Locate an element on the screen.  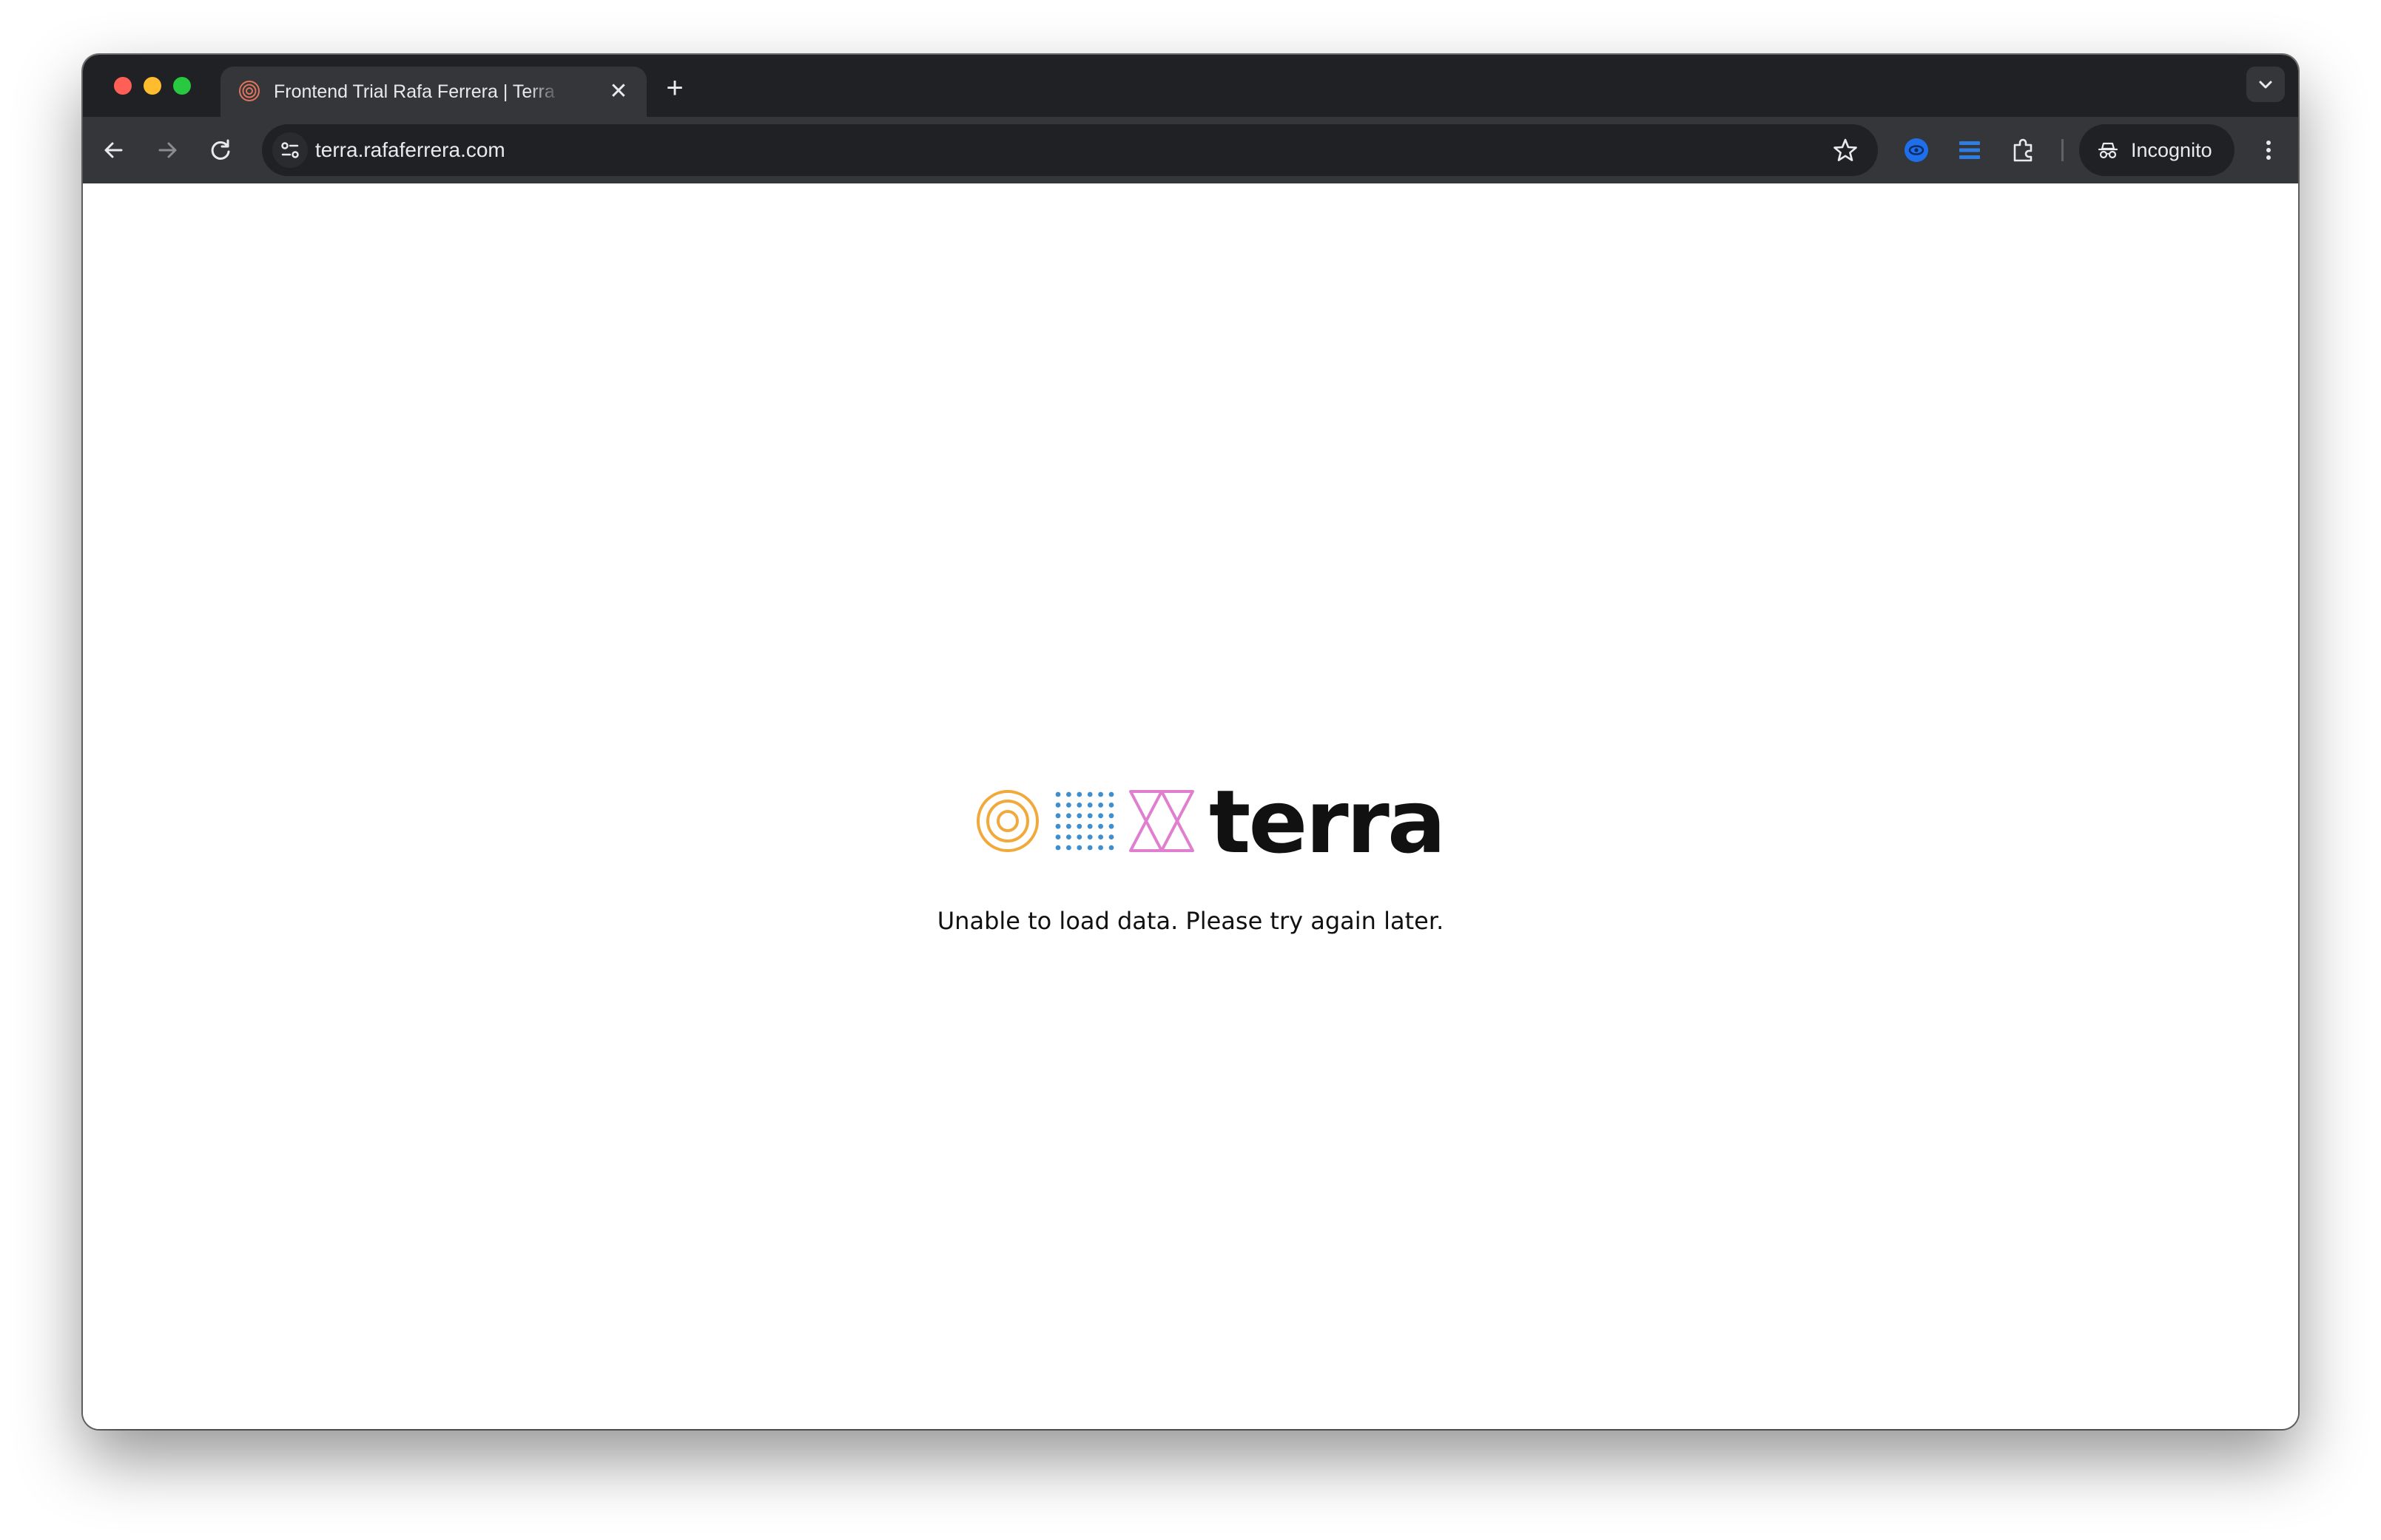
more-menu-icon is located at coordinates (2268, 150).